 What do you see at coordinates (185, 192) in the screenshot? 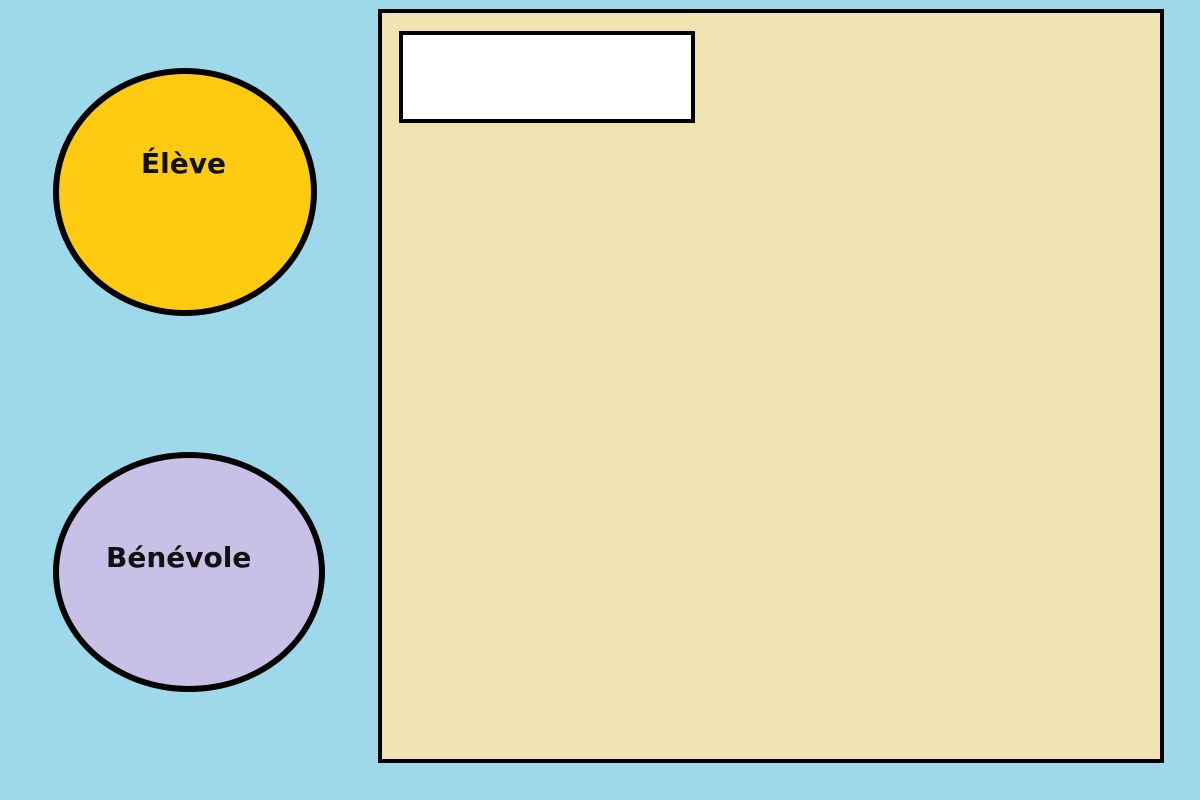
I see `eleve-role-button: Élève` at bounding box center [185, 192].